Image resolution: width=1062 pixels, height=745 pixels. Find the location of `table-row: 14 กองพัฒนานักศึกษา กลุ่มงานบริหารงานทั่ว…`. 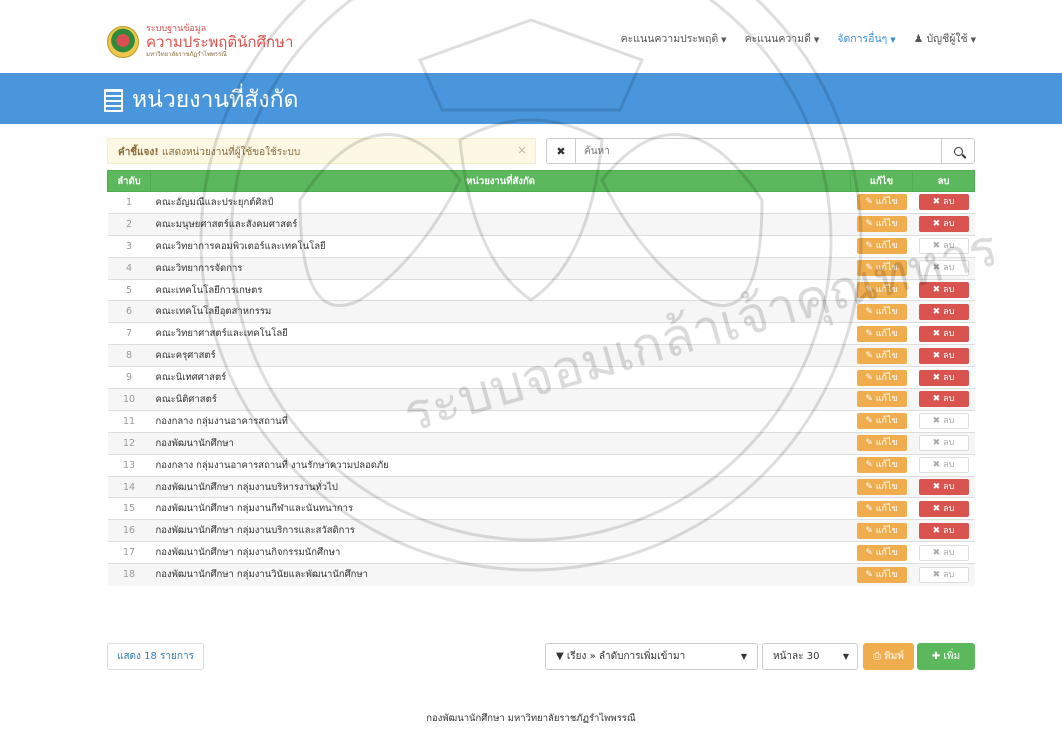

table-row: 14 กองพัฒนานักศึกษา กลุ่มงานบริหารงานทั่ว… is located at coordinates (541, 486).